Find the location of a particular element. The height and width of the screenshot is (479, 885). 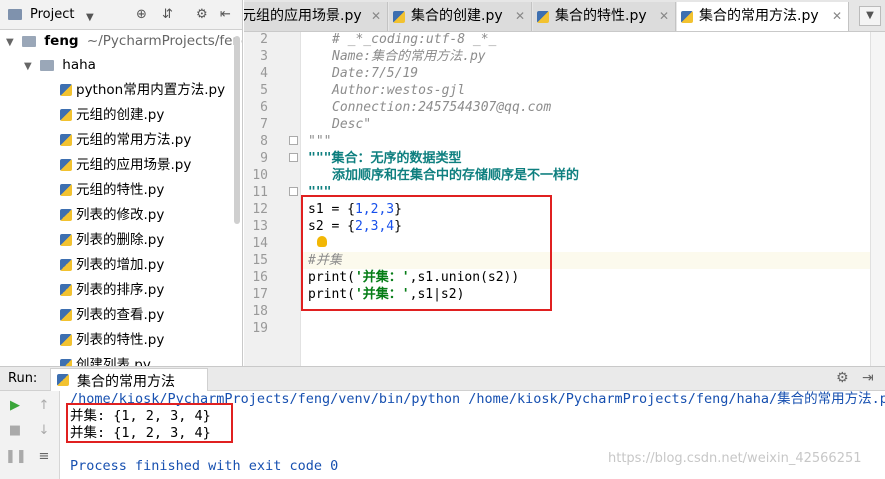

project-toolbar: Project ▼ ⊕ ⇵ ⚙ ⇤ is located at coordinates (121, 15).